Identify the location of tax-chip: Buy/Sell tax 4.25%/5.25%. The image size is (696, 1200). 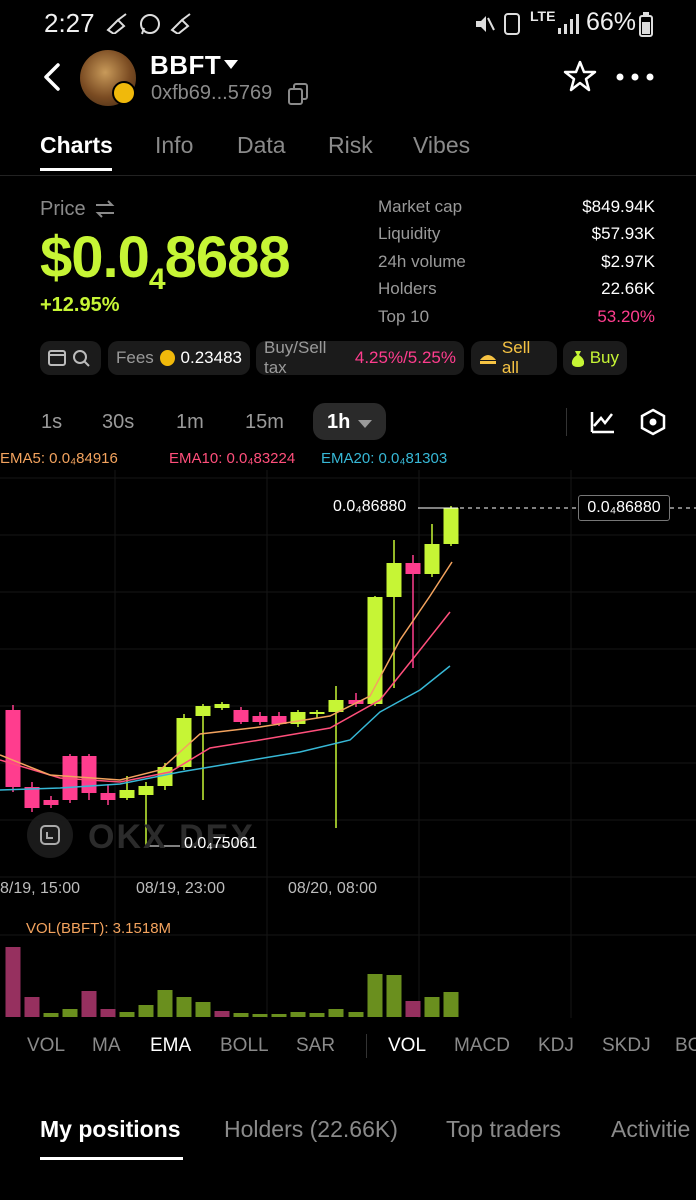
(360, 357).